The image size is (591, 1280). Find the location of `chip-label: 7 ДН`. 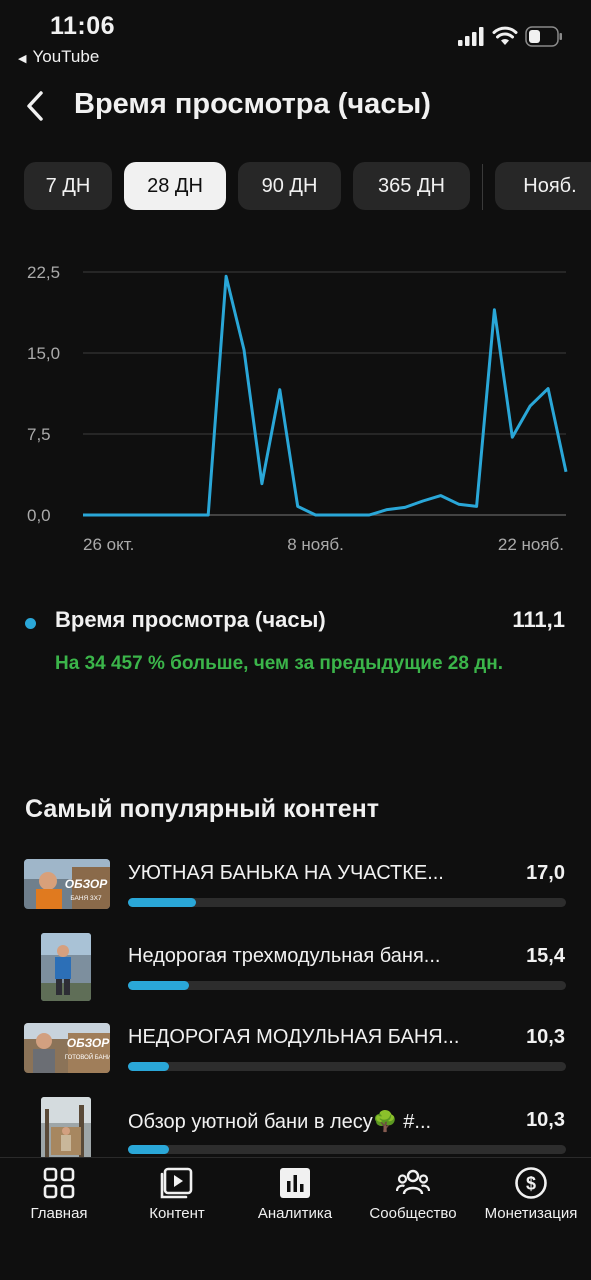

chip-label: 7 ДН is located at coordinates (68, 185).